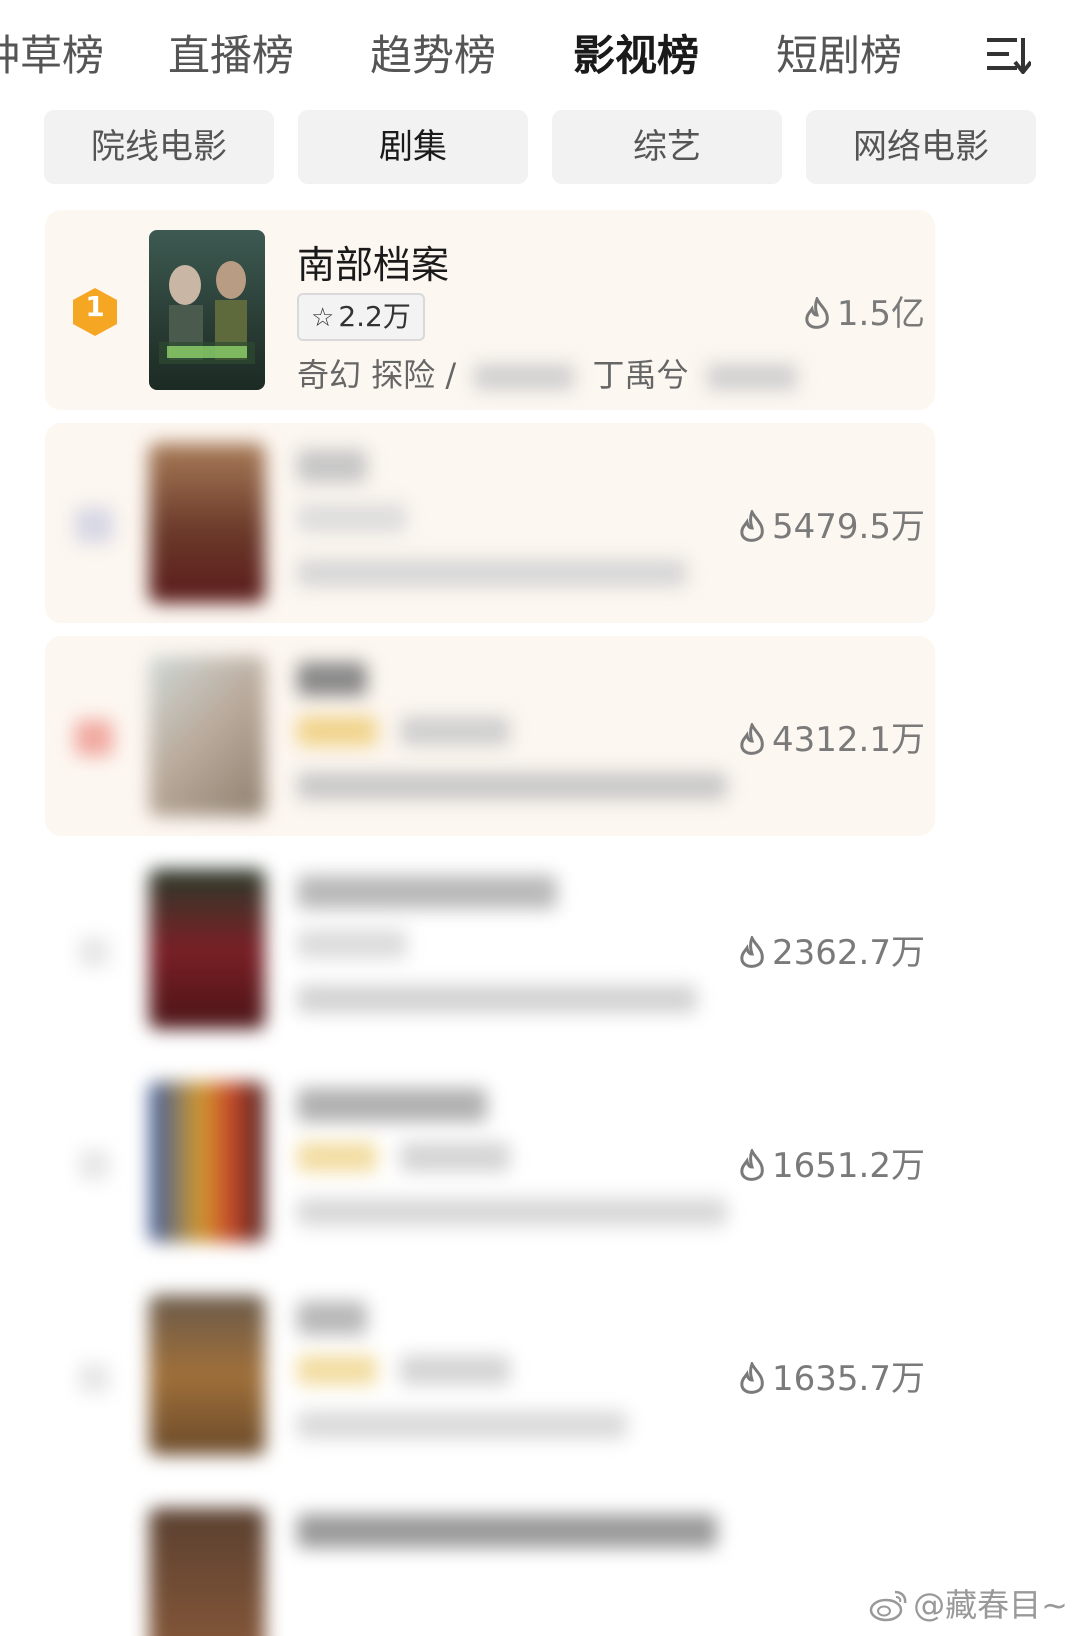 The height and width of the screenshot is (1636, 1080). I want to click on ranking-row: 1651.2万, so click(490, 1162).